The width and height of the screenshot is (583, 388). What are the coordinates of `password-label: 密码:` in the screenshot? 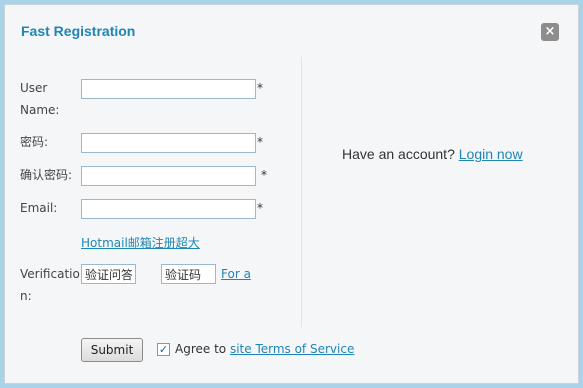 It's located at (34, 142).